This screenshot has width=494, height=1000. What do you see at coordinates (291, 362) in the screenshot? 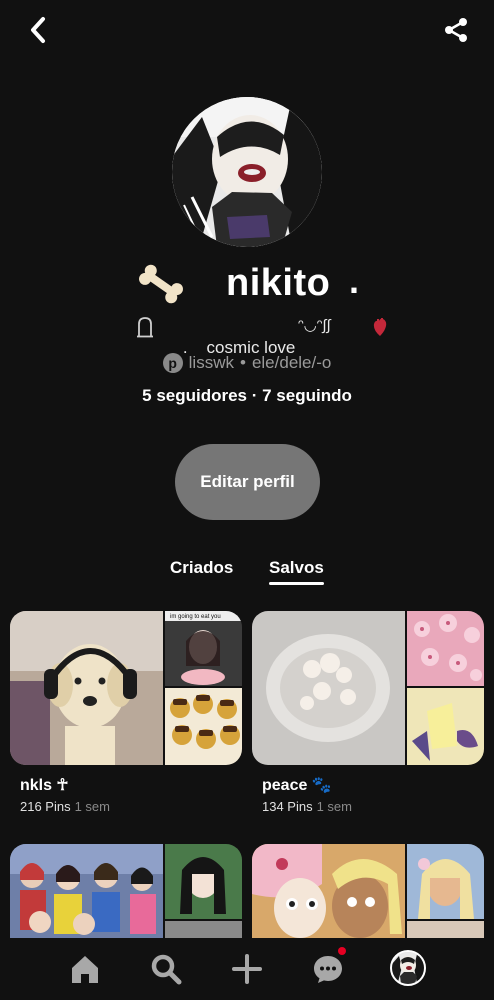
I see `pronouns: ele/dele/-o` at bounding box center [291, 362].